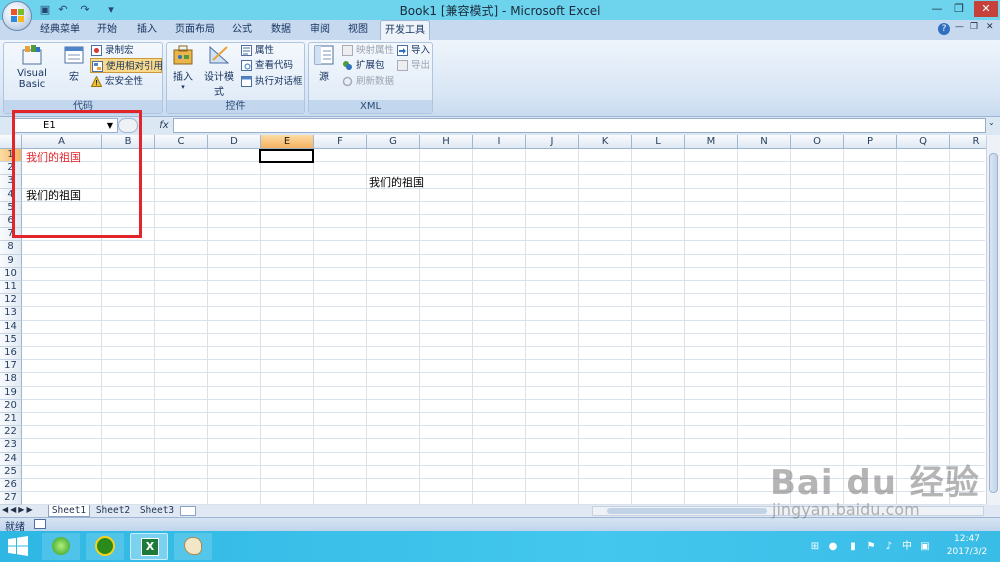 This screenshot has height=562, width=1000. What do you see at coordinates (286, 156) in the screenshot?
I see `active-cell` at bounding box center [286, 156].